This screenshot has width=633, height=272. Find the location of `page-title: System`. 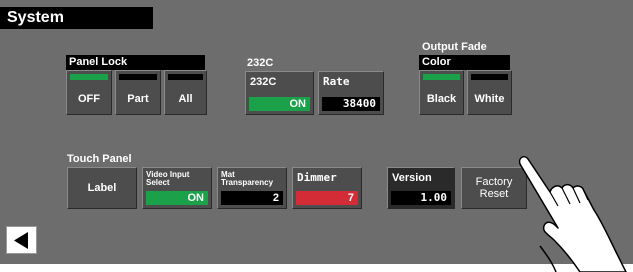

page-title: System is located at coordinates (76, 18).